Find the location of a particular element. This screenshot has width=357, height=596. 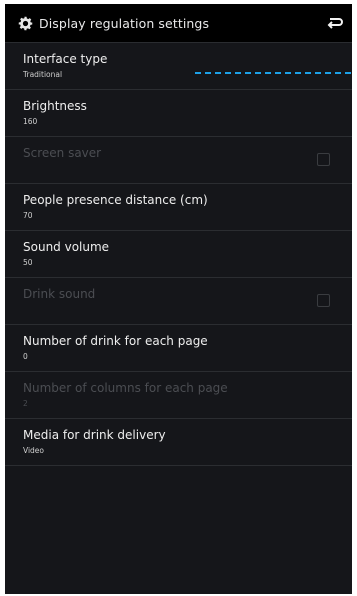

setting-drinks-per-page: Number of drink for each page 0 is located at coordinates (178, 348).